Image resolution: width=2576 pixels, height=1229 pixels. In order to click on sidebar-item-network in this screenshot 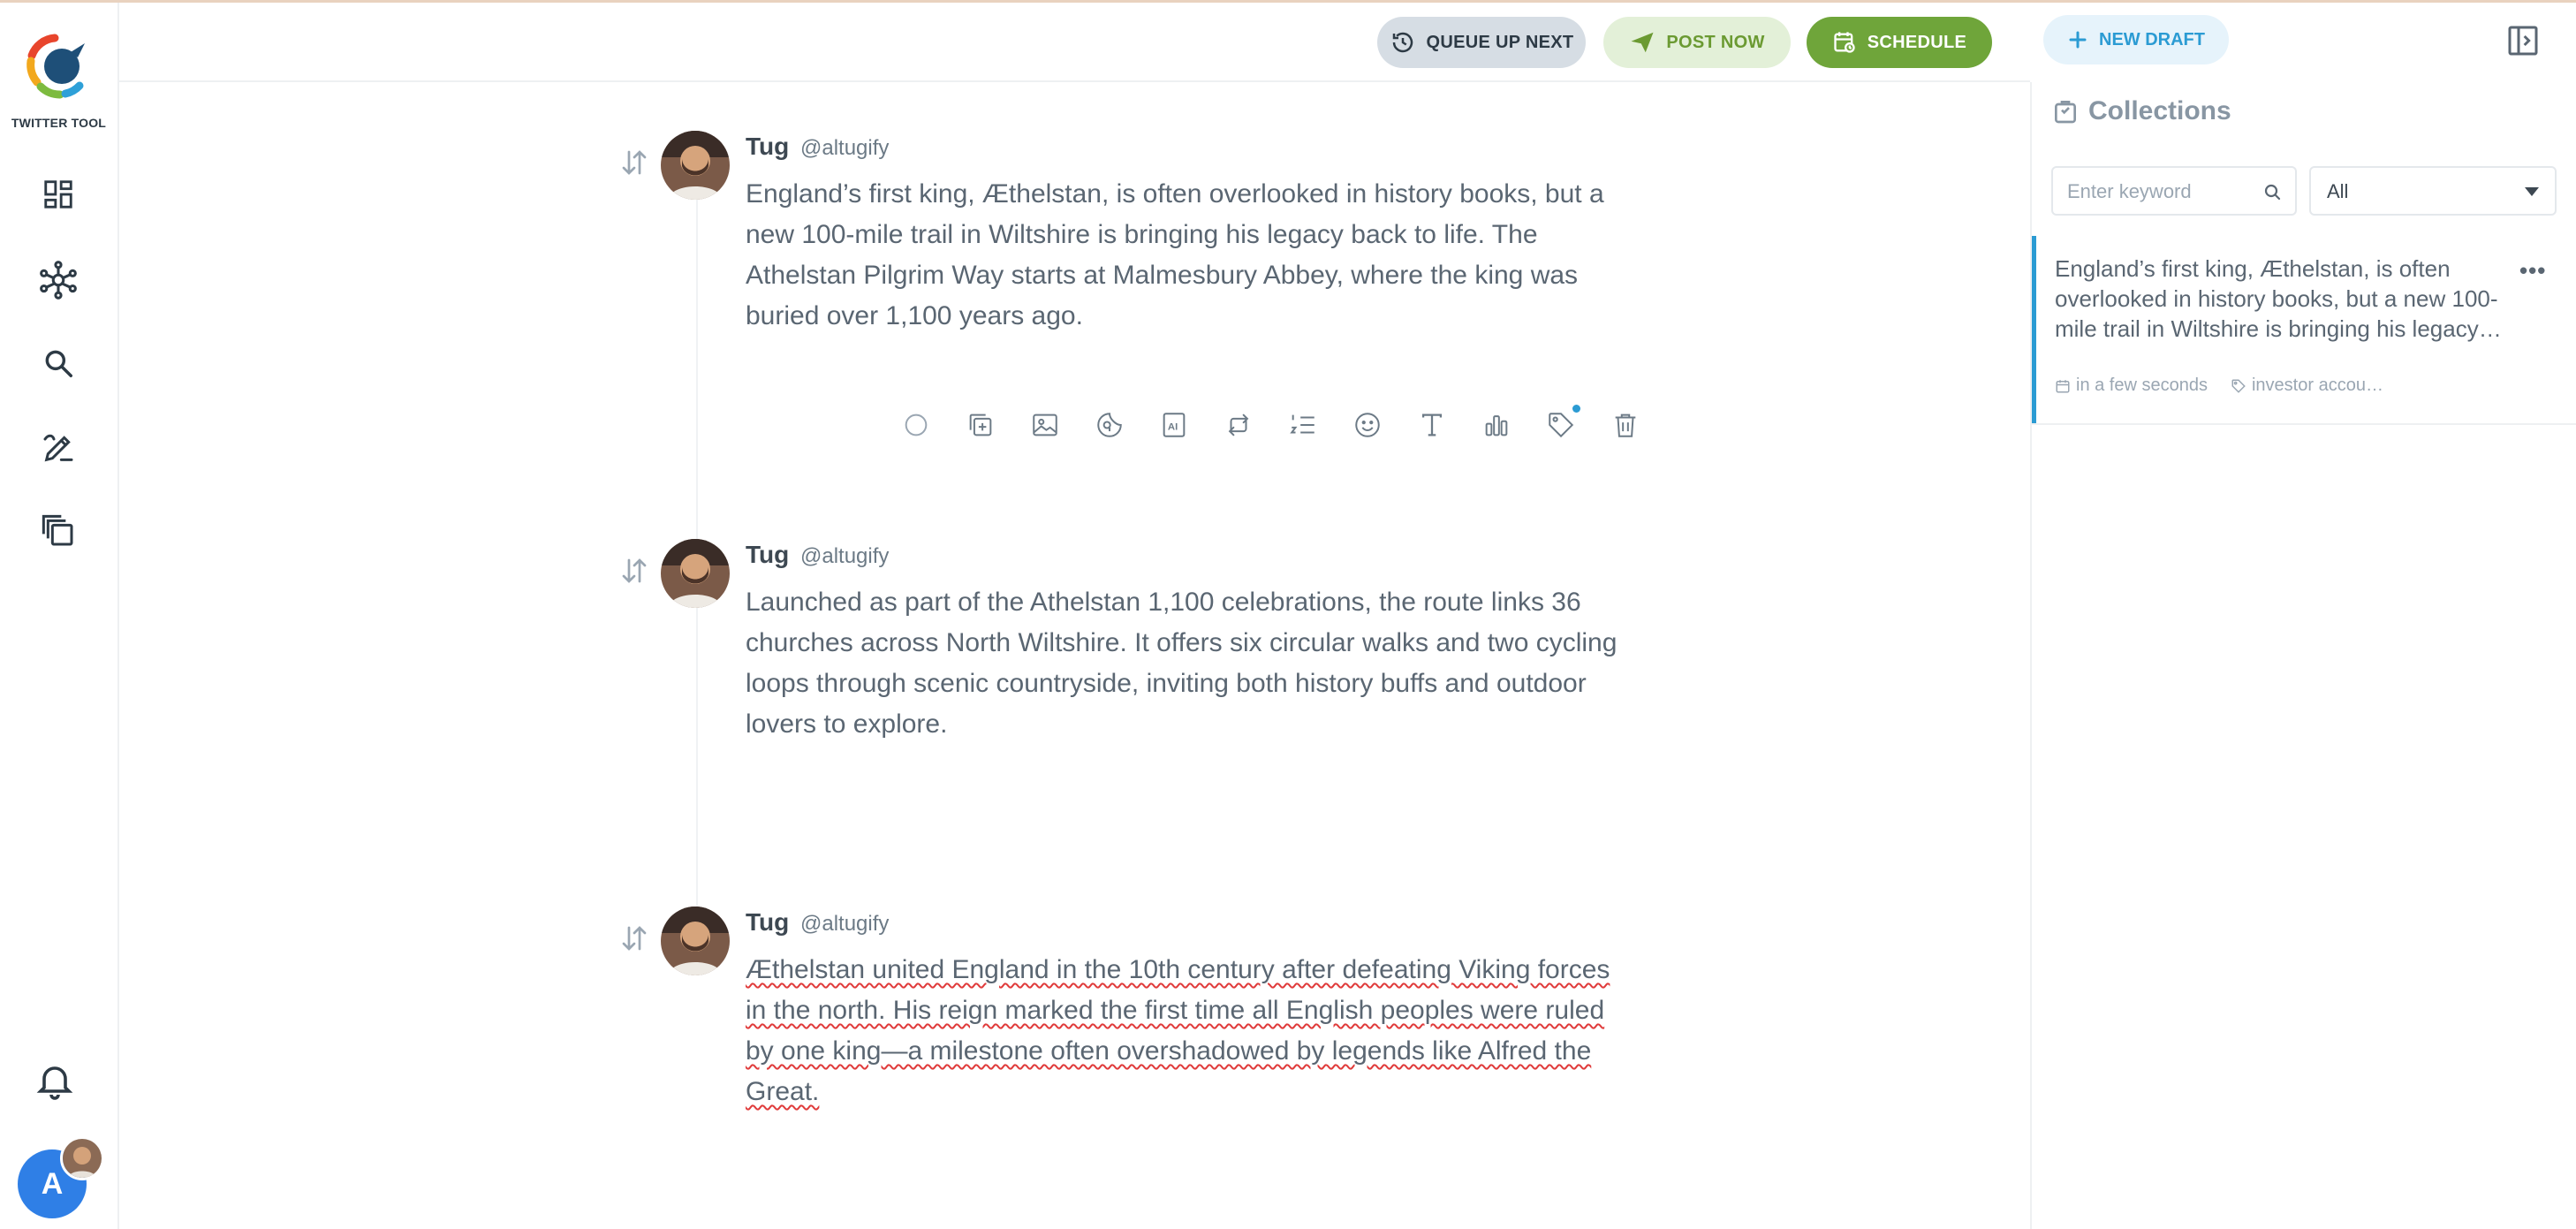, I will do `click(59, 280)`.